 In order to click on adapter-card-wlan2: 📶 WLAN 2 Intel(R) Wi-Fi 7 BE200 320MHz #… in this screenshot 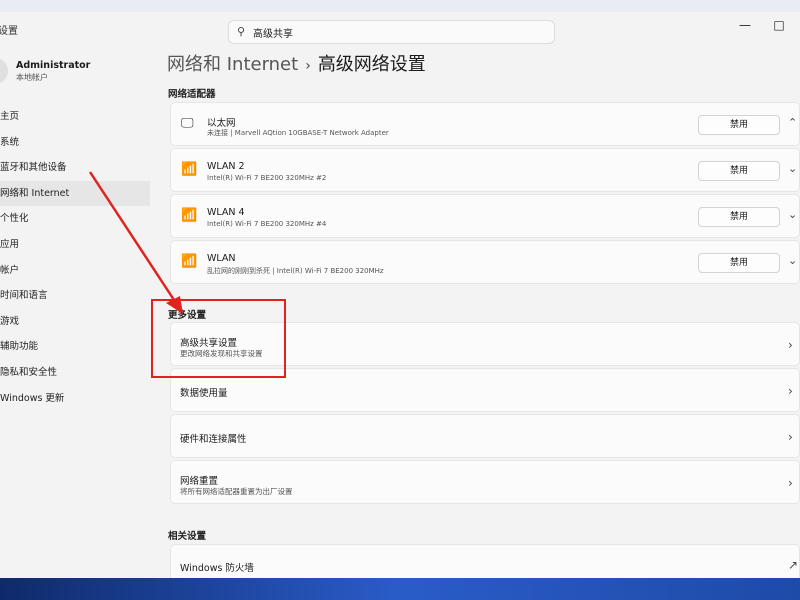, I will do `click(485, 170)`.